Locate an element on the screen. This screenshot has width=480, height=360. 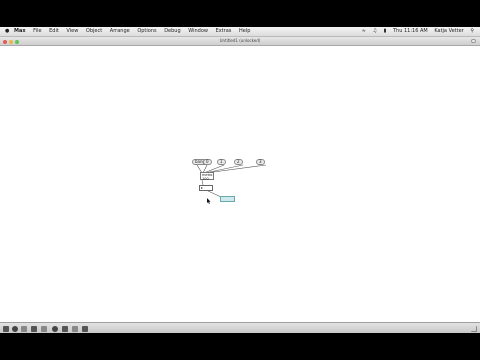
presentation-mode-icon is located at coordinates (15, 329).